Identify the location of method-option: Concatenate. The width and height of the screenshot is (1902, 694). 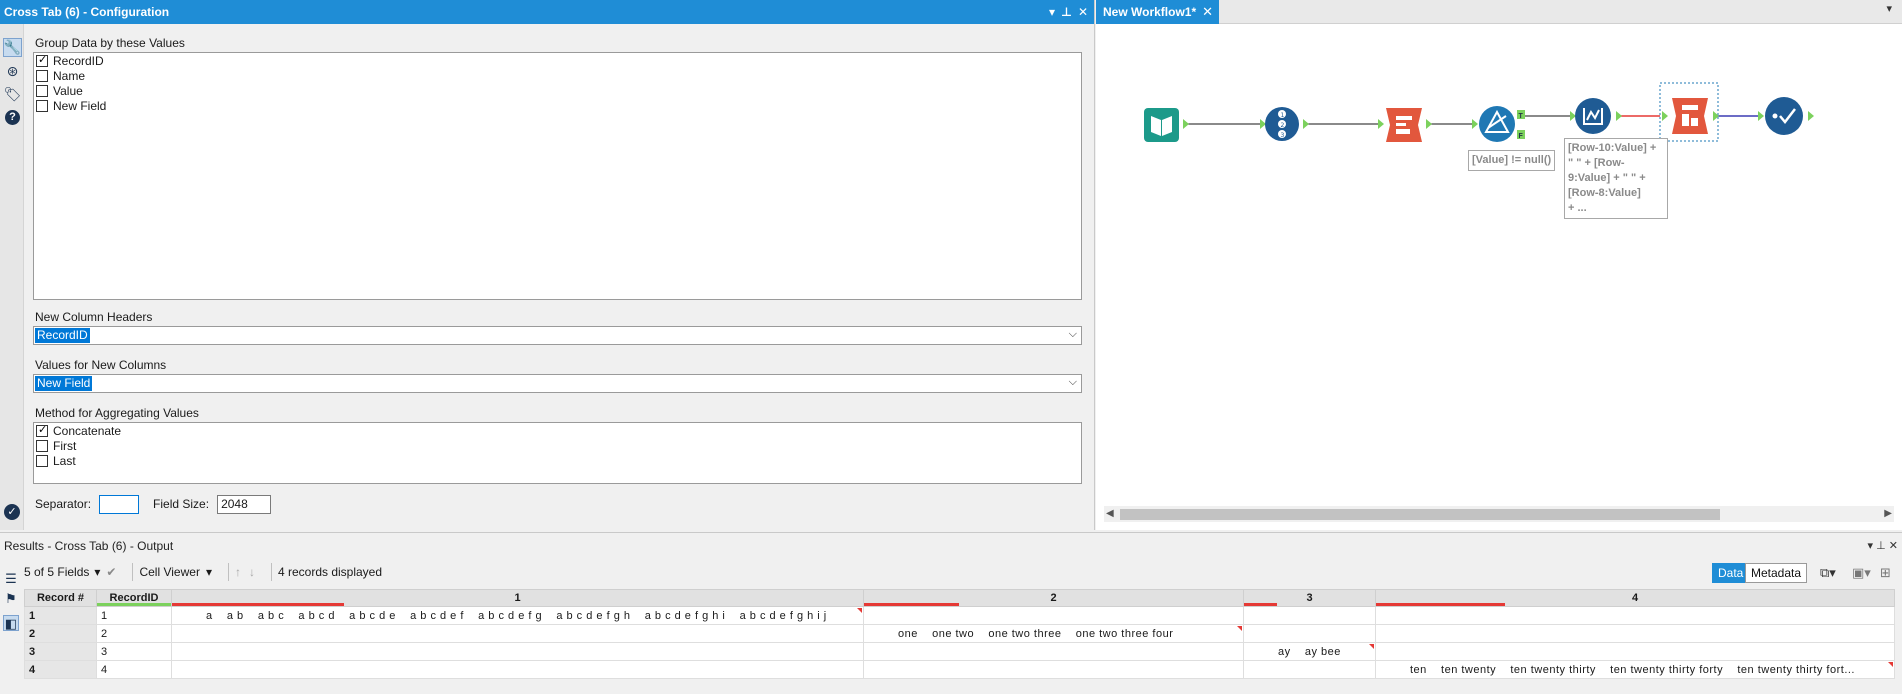
(557, 430).